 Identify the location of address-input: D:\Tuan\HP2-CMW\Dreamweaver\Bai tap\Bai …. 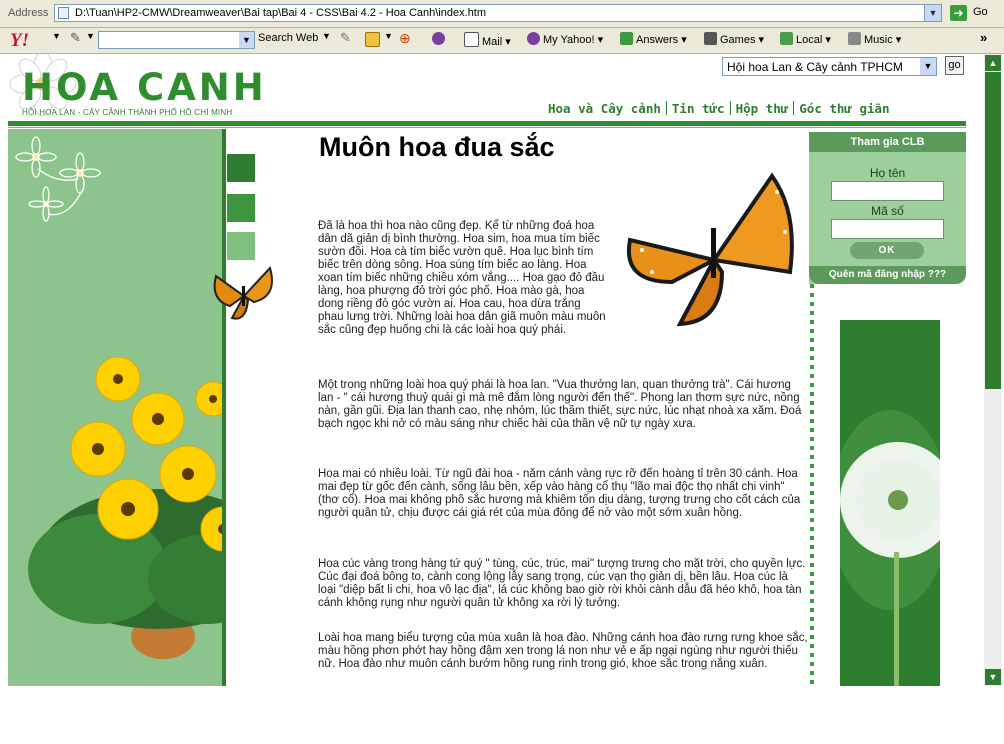
(498, 13).